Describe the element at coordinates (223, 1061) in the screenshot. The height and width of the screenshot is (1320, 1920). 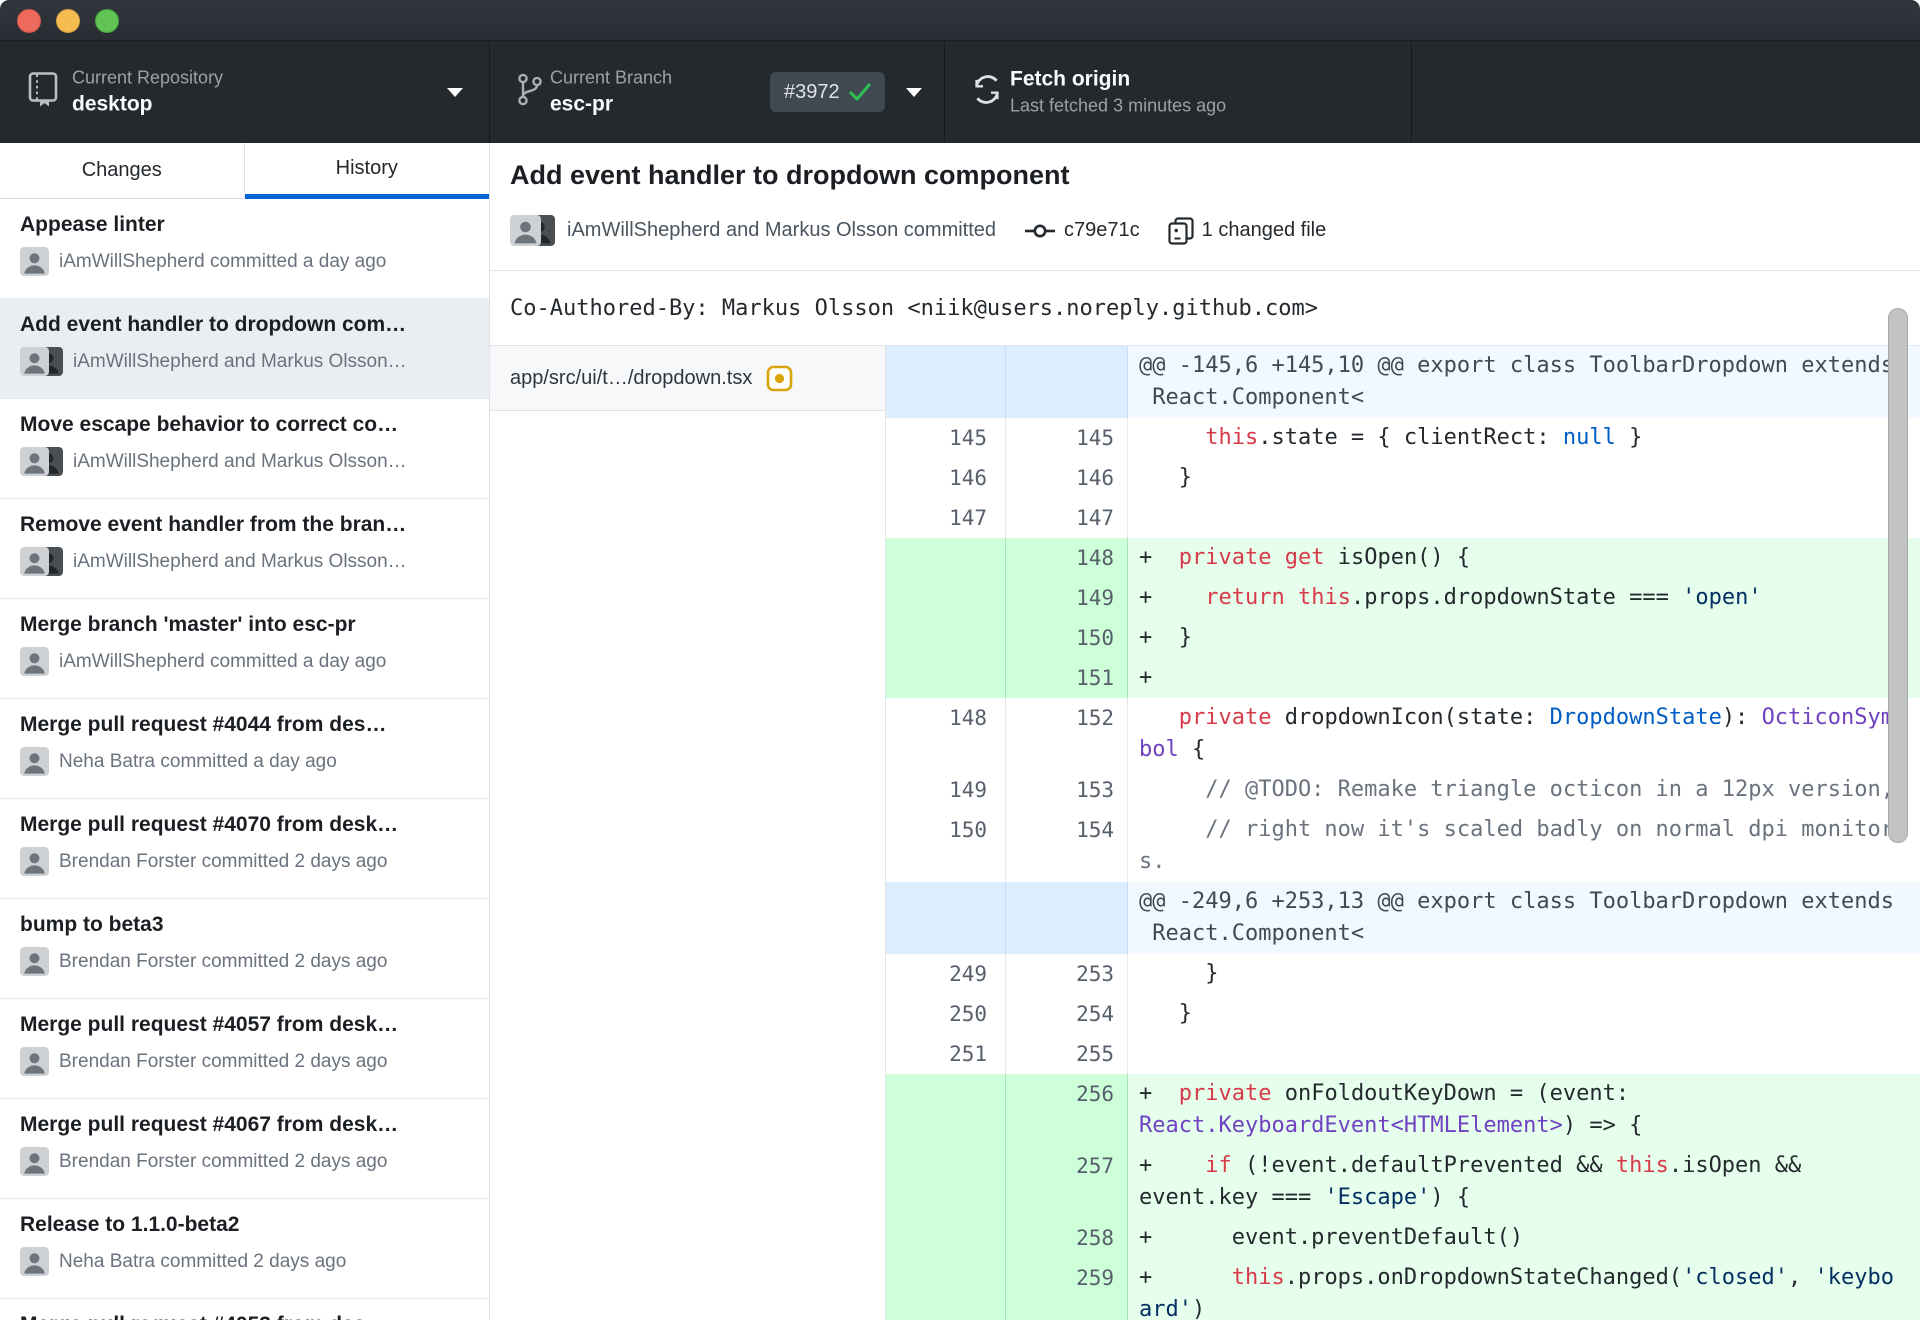
I see `commit-meta: Brendan Forster committed 2 days ago` at that location.